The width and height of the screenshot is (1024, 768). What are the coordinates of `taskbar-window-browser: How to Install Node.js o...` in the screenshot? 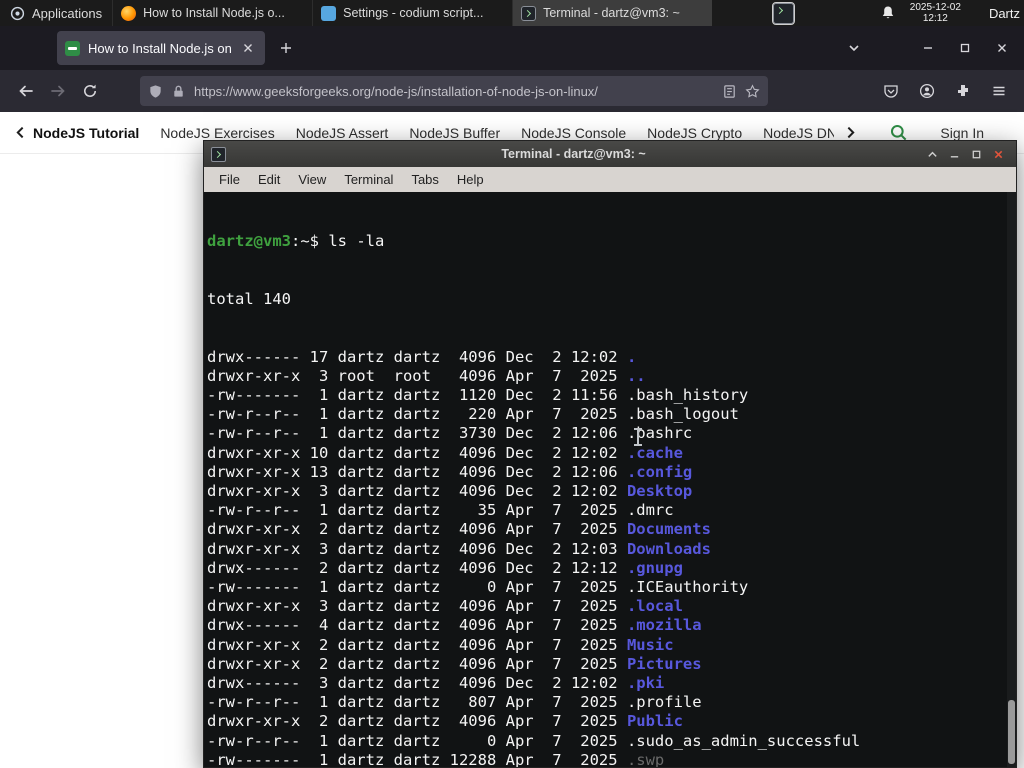 It's located at (212, 13).